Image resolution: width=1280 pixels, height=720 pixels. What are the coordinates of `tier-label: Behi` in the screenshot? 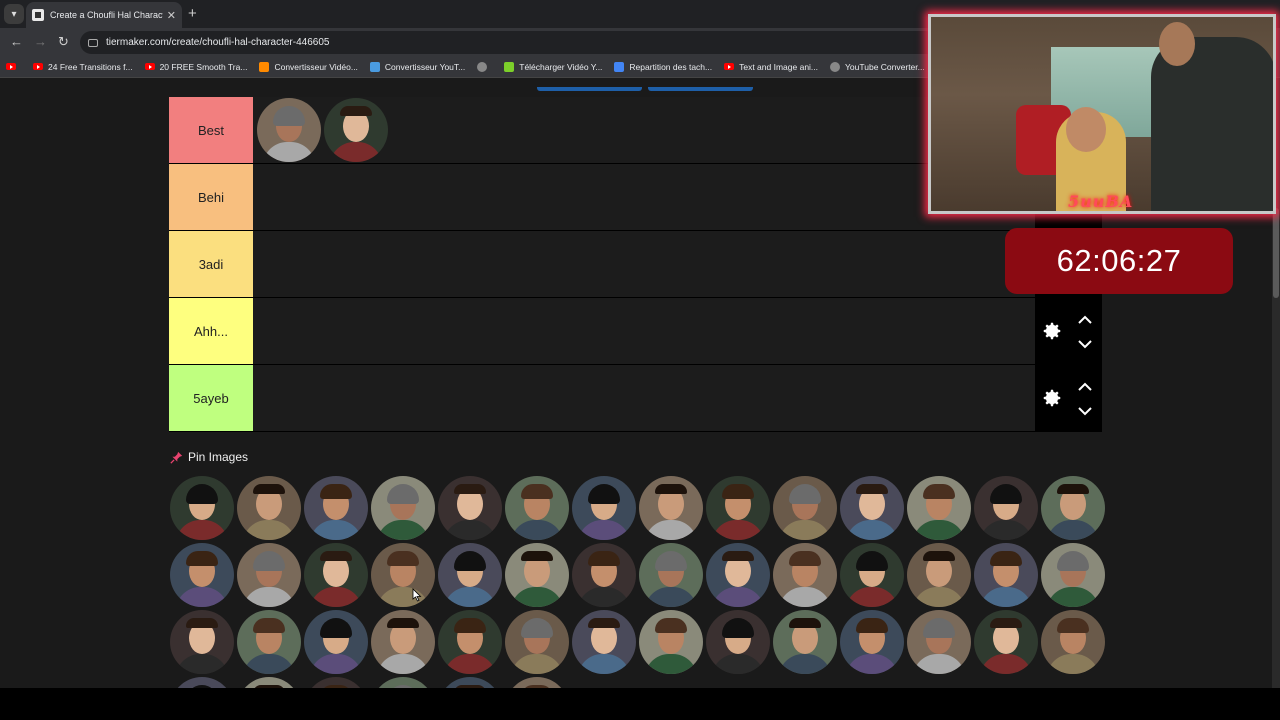 It's located at (211, 197).